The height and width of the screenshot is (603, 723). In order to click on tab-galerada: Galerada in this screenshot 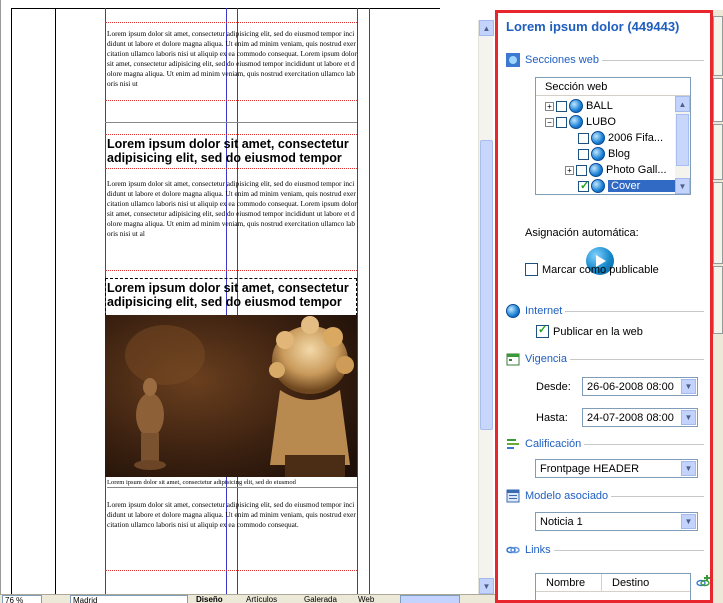, I will do `click(320, 599)`.